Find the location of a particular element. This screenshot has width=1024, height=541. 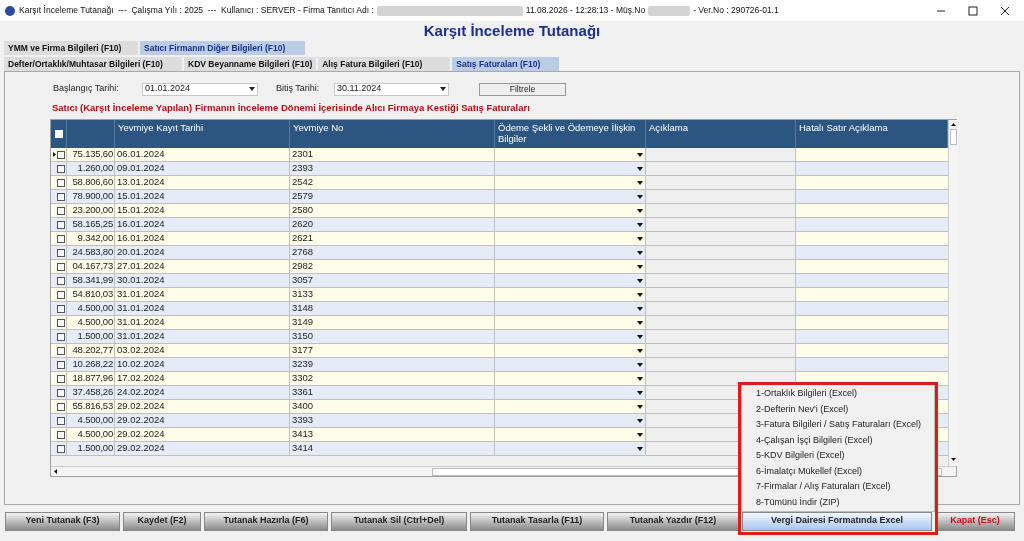

tab: Satıcı Firmanın Diğer Bilgileri (F10) is located at coordinates (222, 48).